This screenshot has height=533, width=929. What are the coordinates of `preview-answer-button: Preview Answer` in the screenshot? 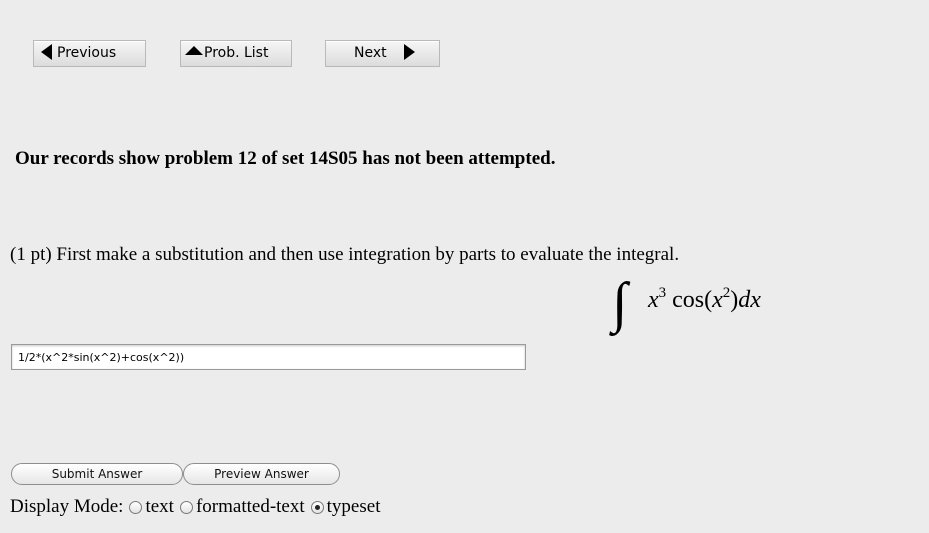 It's located at (261, 474).